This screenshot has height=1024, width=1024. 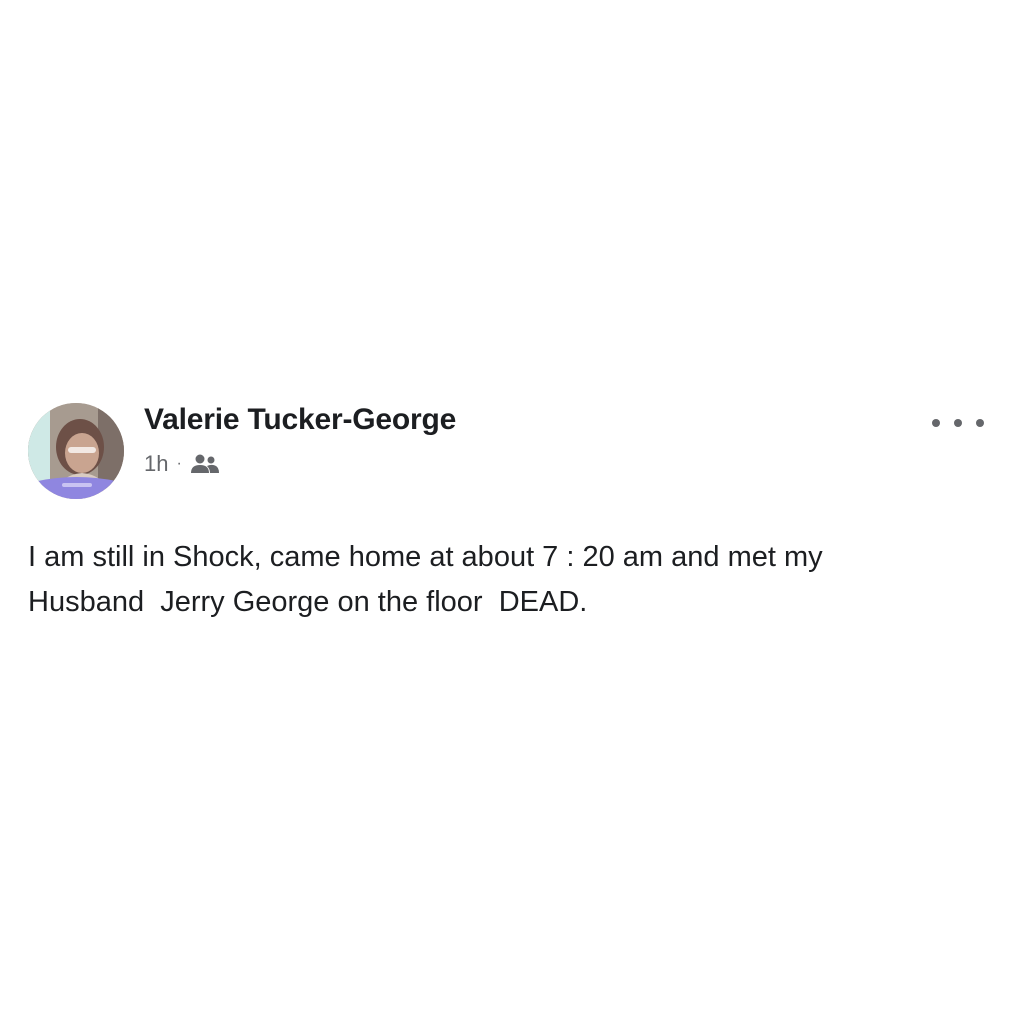 I want to click on more-options-icon, so click(x=958, y=423).